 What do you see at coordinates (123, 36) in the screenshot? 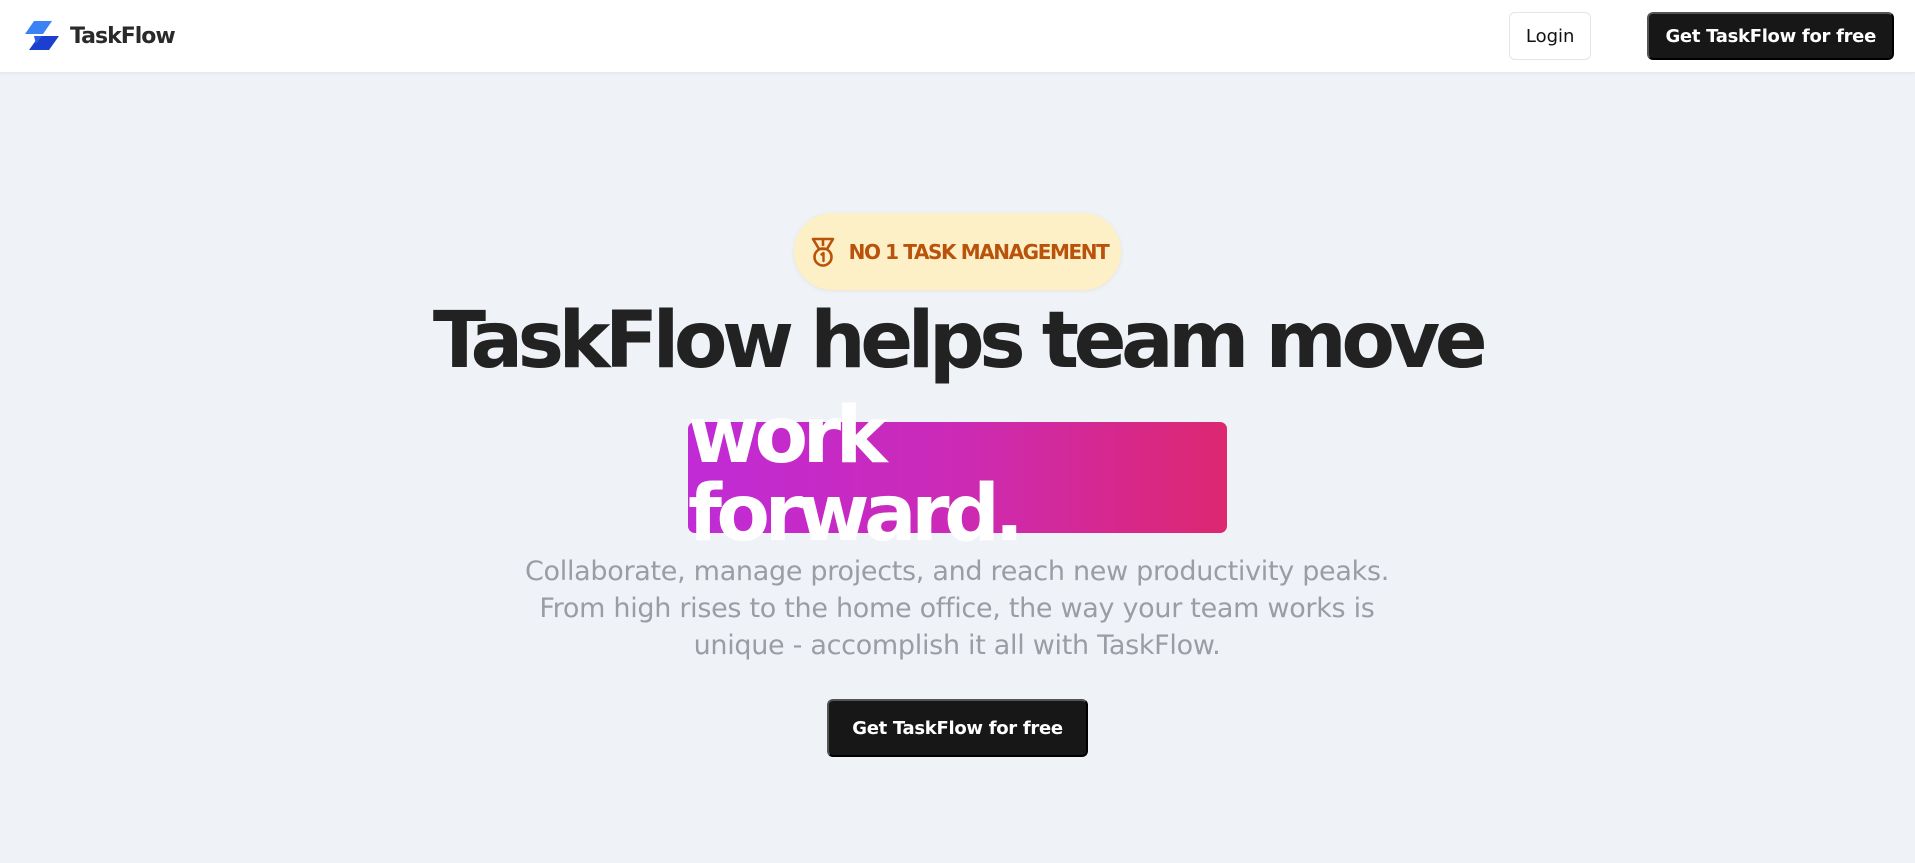
I see `brand-name: TaskFlow` at bounding box center [123, 36].